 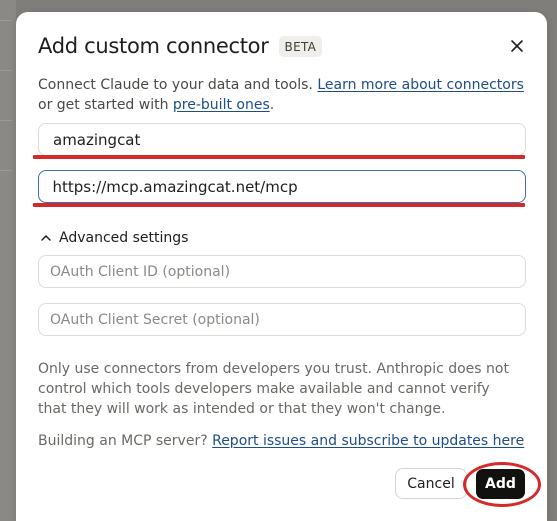 I want to click on add-button: Add, so click(x=500, y=484).